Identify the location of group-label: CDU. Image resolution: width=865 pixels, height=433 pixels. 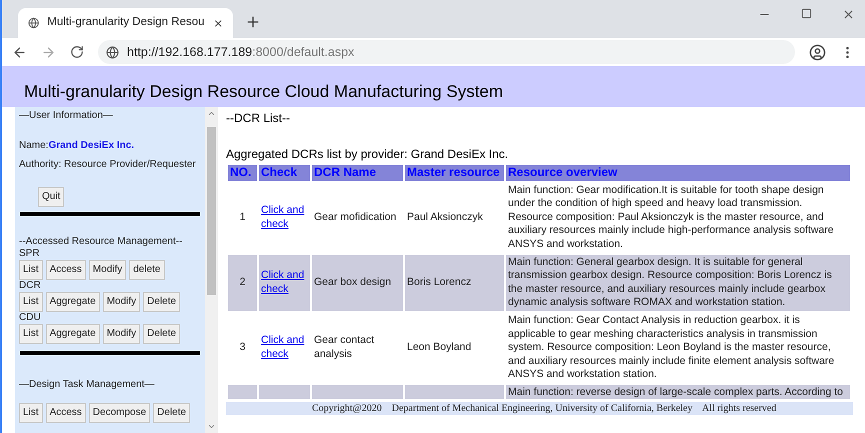
(30, 318).